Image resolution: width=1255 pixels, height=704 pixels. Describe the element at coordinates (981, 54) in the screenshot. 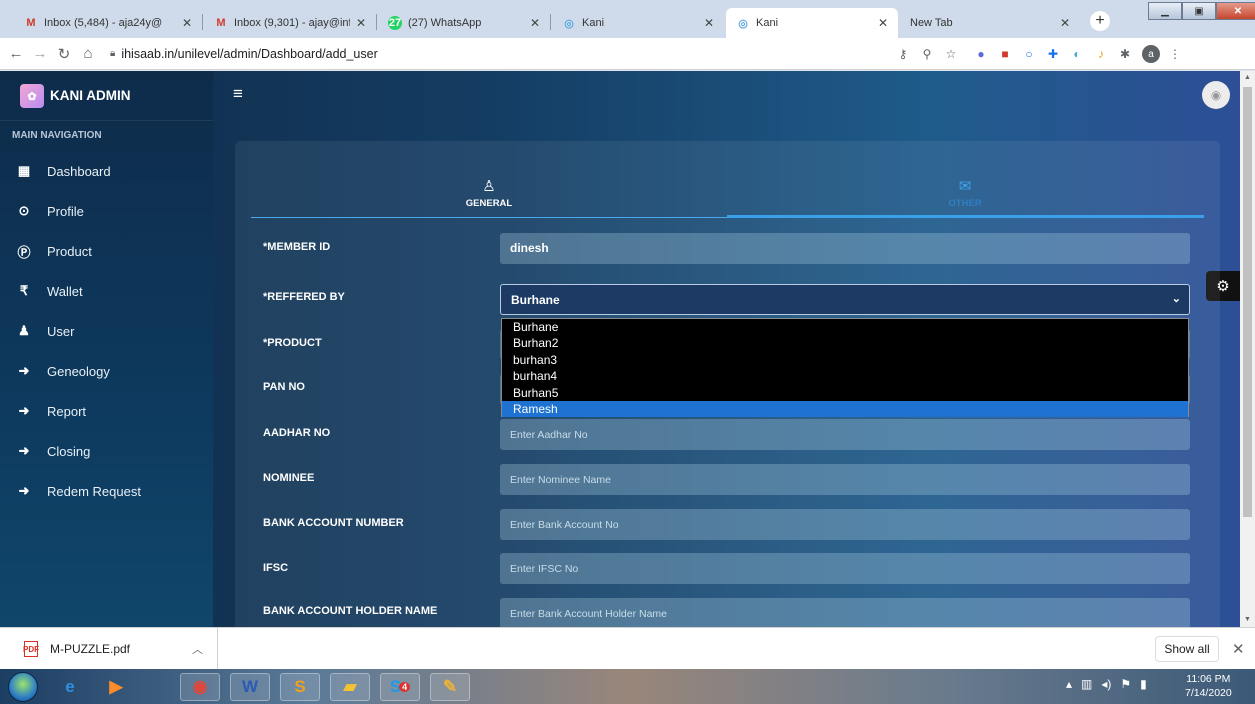

I see `extension-icon: ●` at that location.